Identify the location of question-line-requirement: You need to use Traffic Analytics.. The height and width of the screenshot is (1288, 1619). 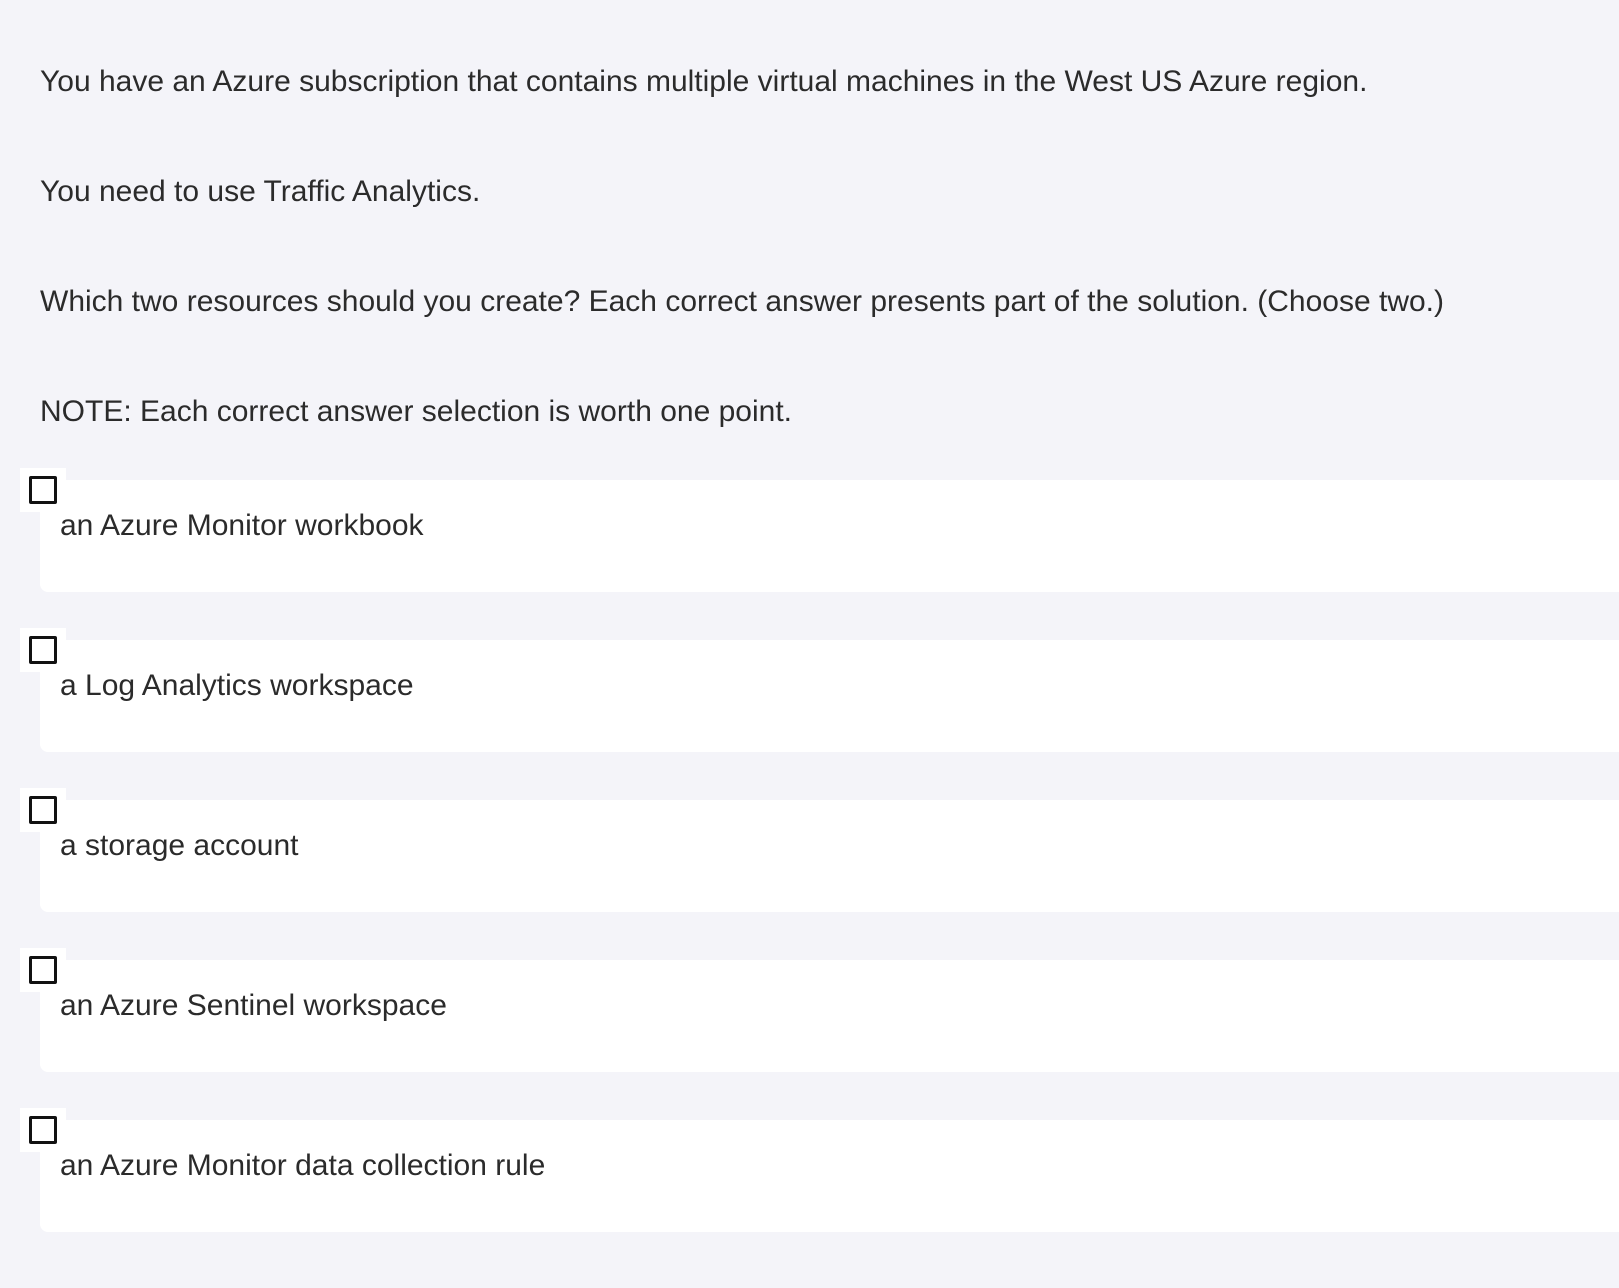
(260, 191).